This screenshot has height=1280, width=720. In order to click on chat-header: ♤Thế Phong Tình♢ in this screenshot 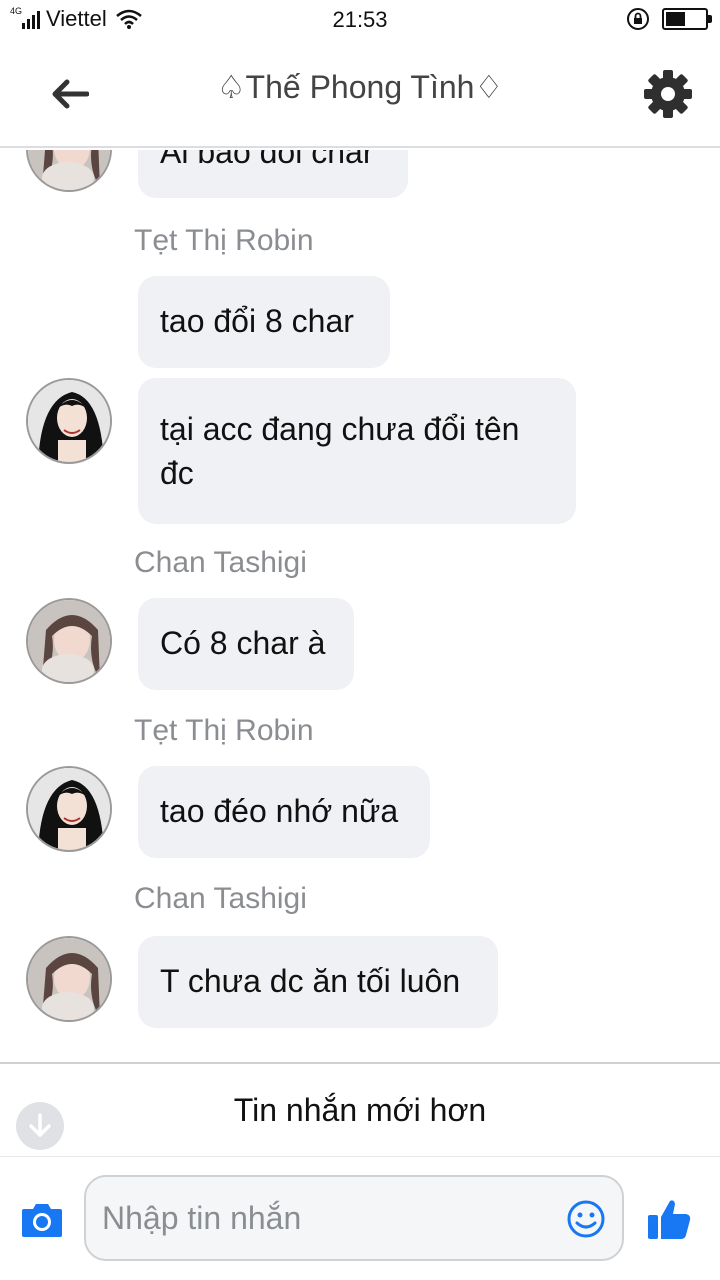, I will do `click(360, 94)`.